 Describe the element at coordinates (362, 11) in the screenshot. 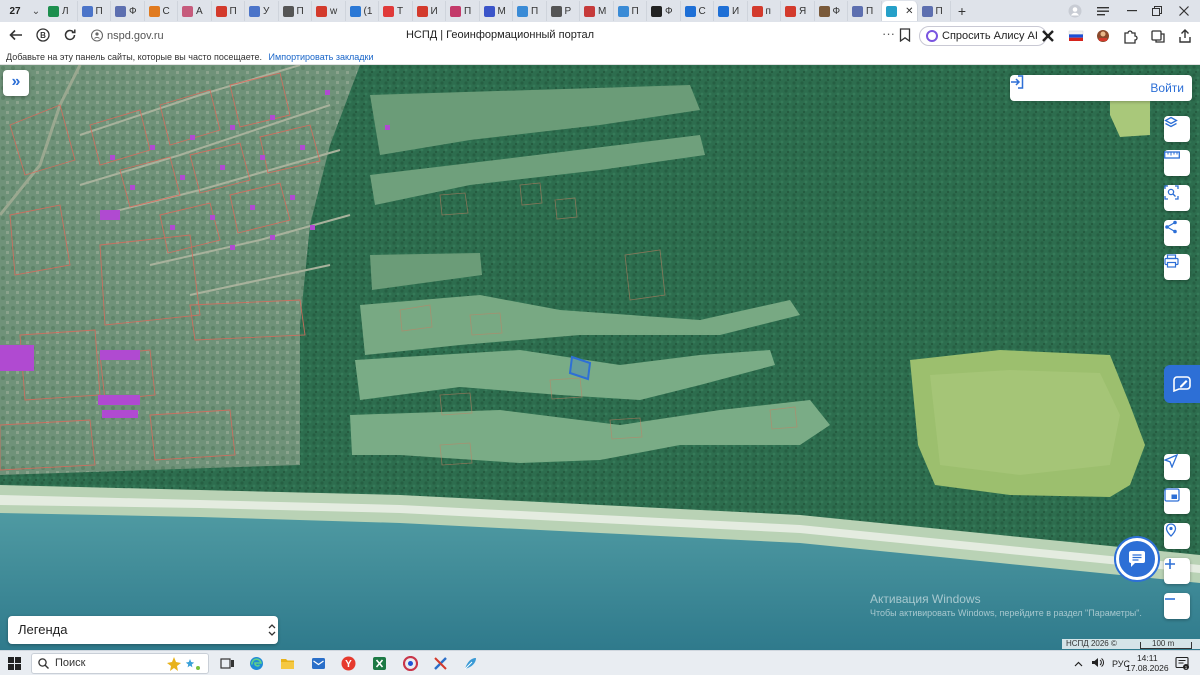

I see `tab-10: (1` at that location.